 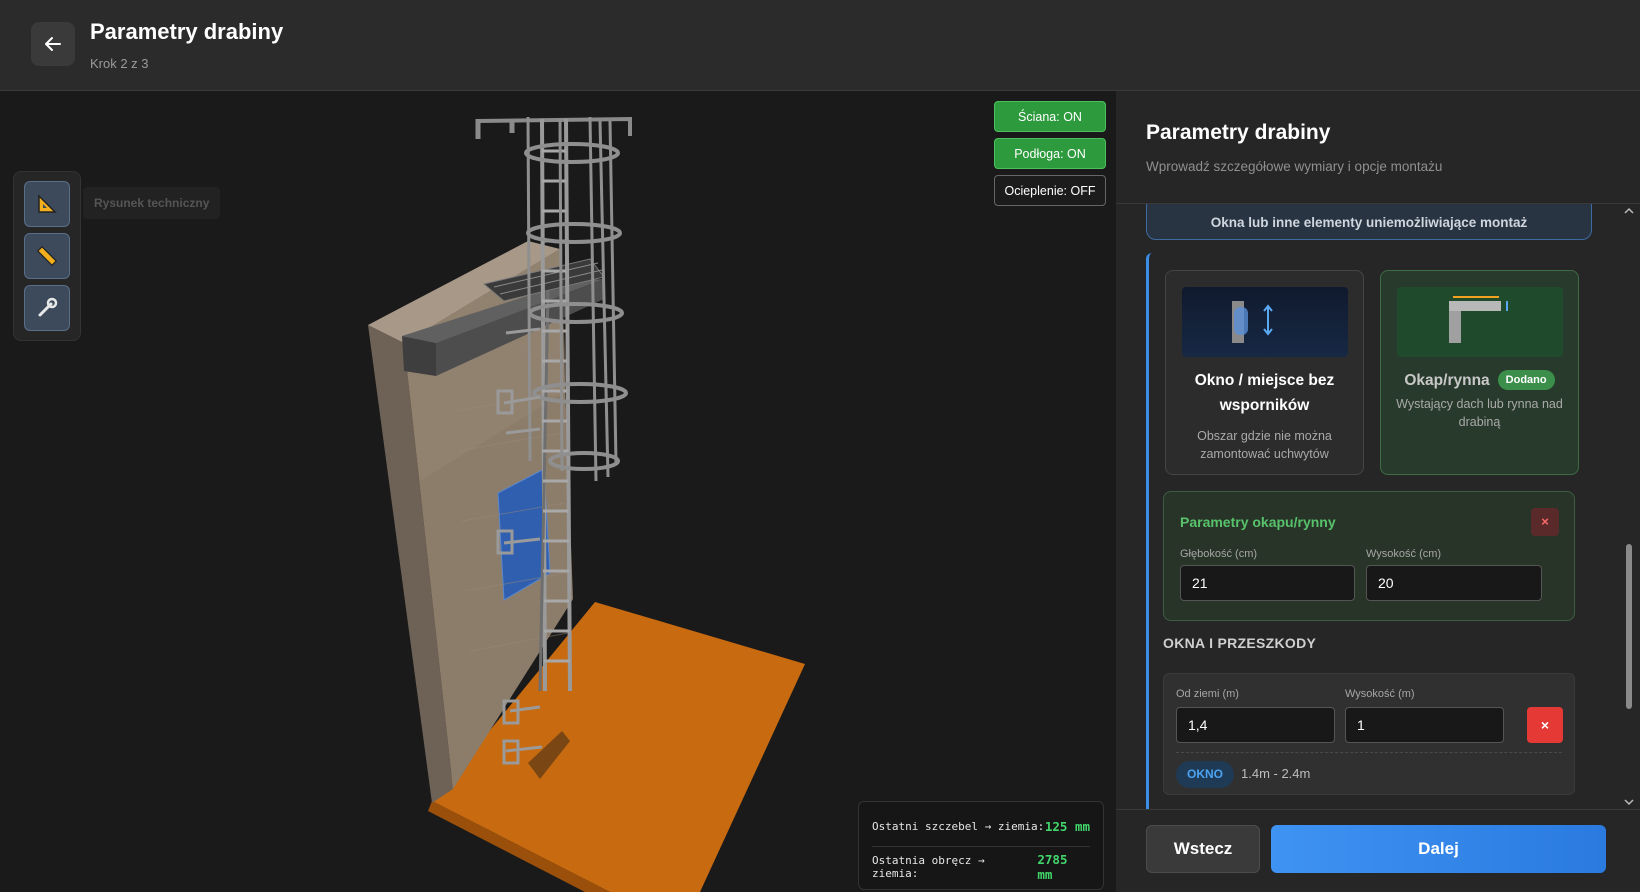 I want to click on panel-footer: Wstecz Dalej, so click(x=1378, y=850).